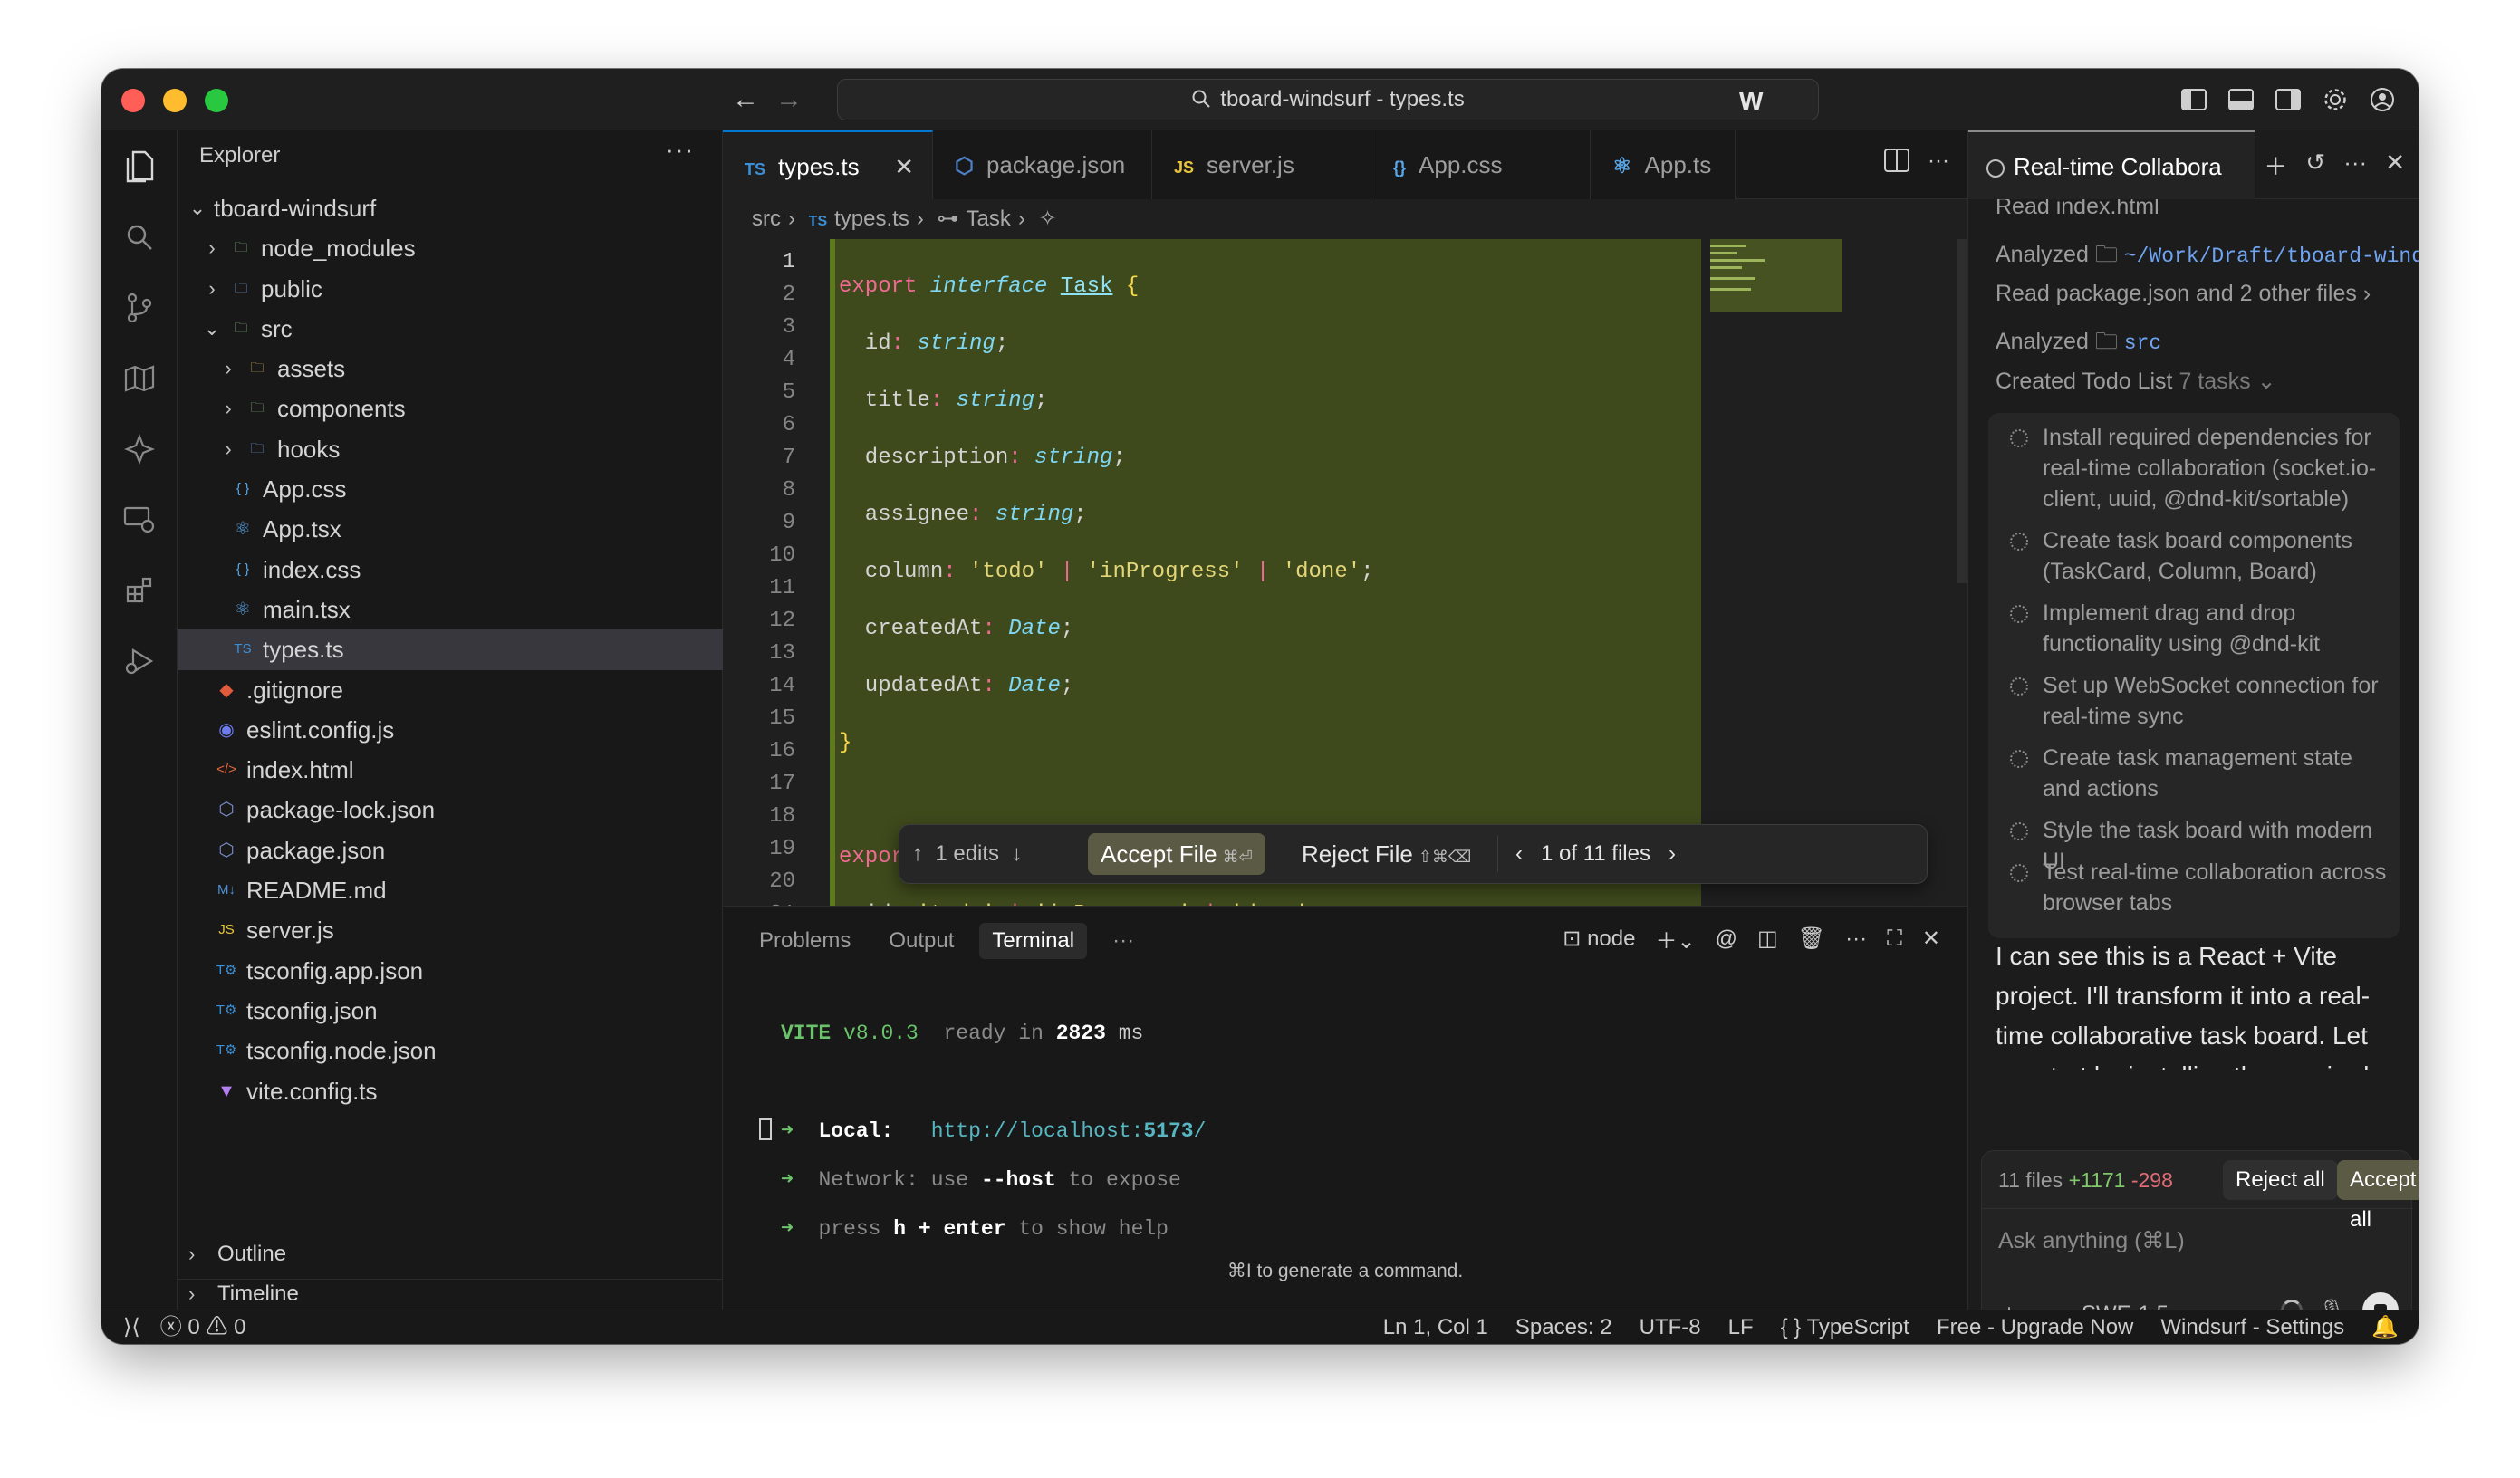 This screenshot has height=1478, width=2520. What do you see at coordinates (139, 520) in the screenshot?
I see `remote-explorer-icon` at bounding box center [139, 520].